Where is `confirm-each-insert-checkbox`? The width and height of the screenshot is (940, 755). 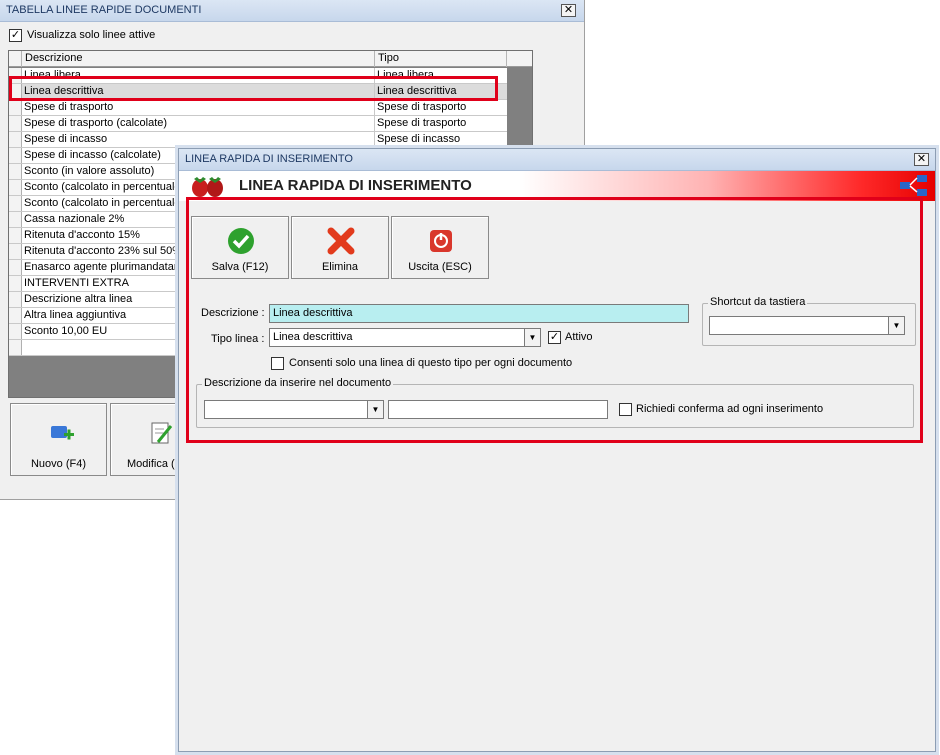
confirm-each-insert-checkbox is located at coordinates (625, 409).